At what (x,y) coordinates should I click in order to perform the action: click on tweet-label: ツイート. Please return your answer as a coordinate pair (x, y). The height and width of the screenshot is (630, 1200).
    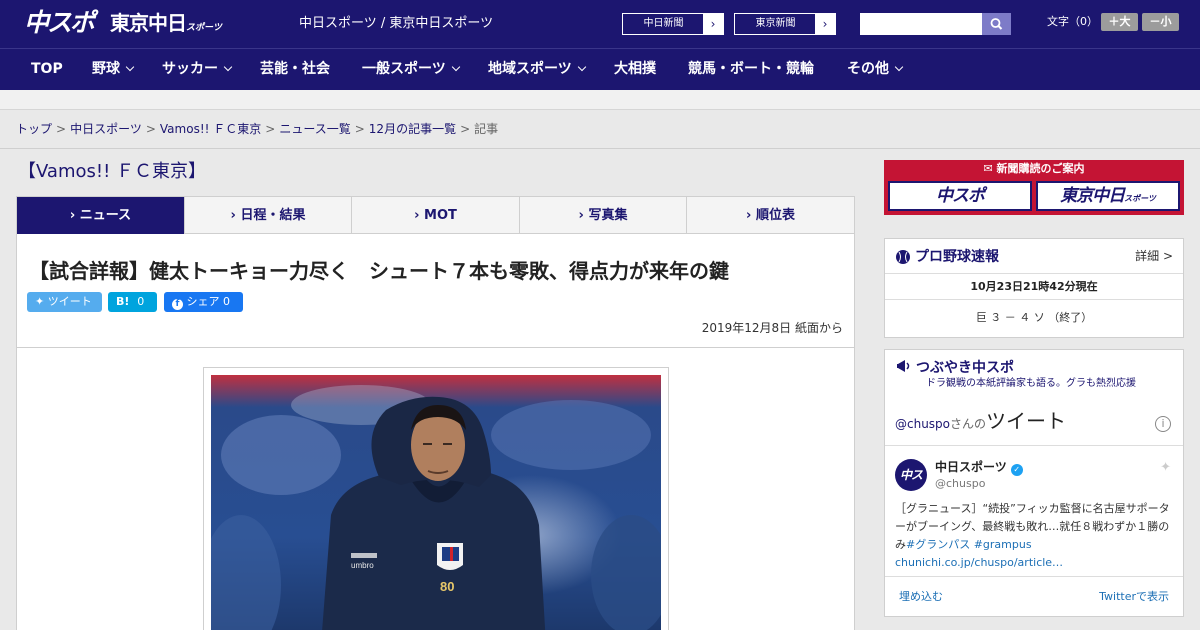
    Looking at the image, I should click on (69, 301).